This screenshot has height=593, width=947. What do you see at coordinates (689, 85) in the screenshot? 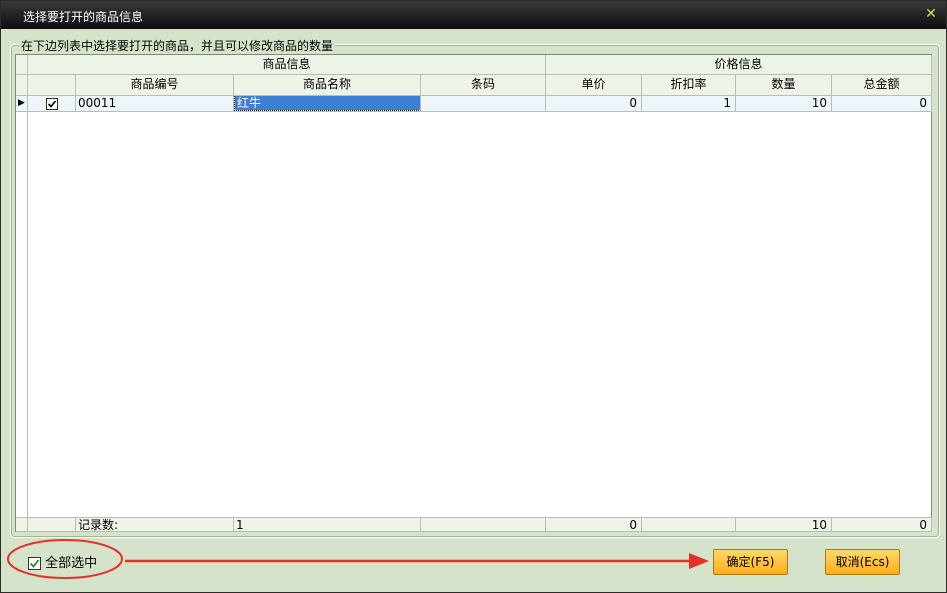
I see `column-header-discount: 折扣率` at bounding box center [689, 85].